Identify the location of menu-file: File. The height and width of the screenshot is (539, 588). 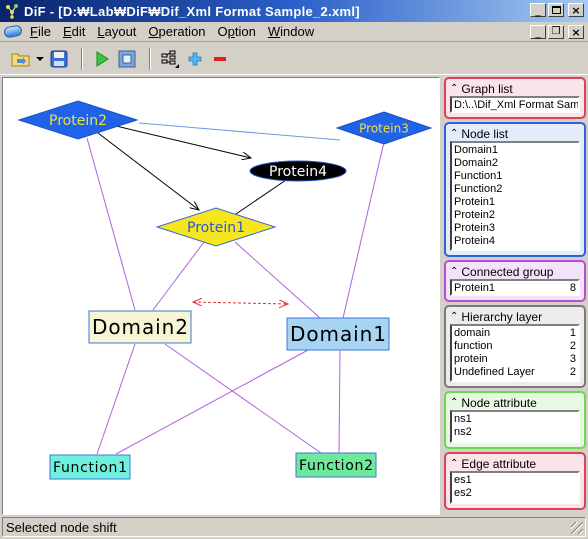
(40, 31).